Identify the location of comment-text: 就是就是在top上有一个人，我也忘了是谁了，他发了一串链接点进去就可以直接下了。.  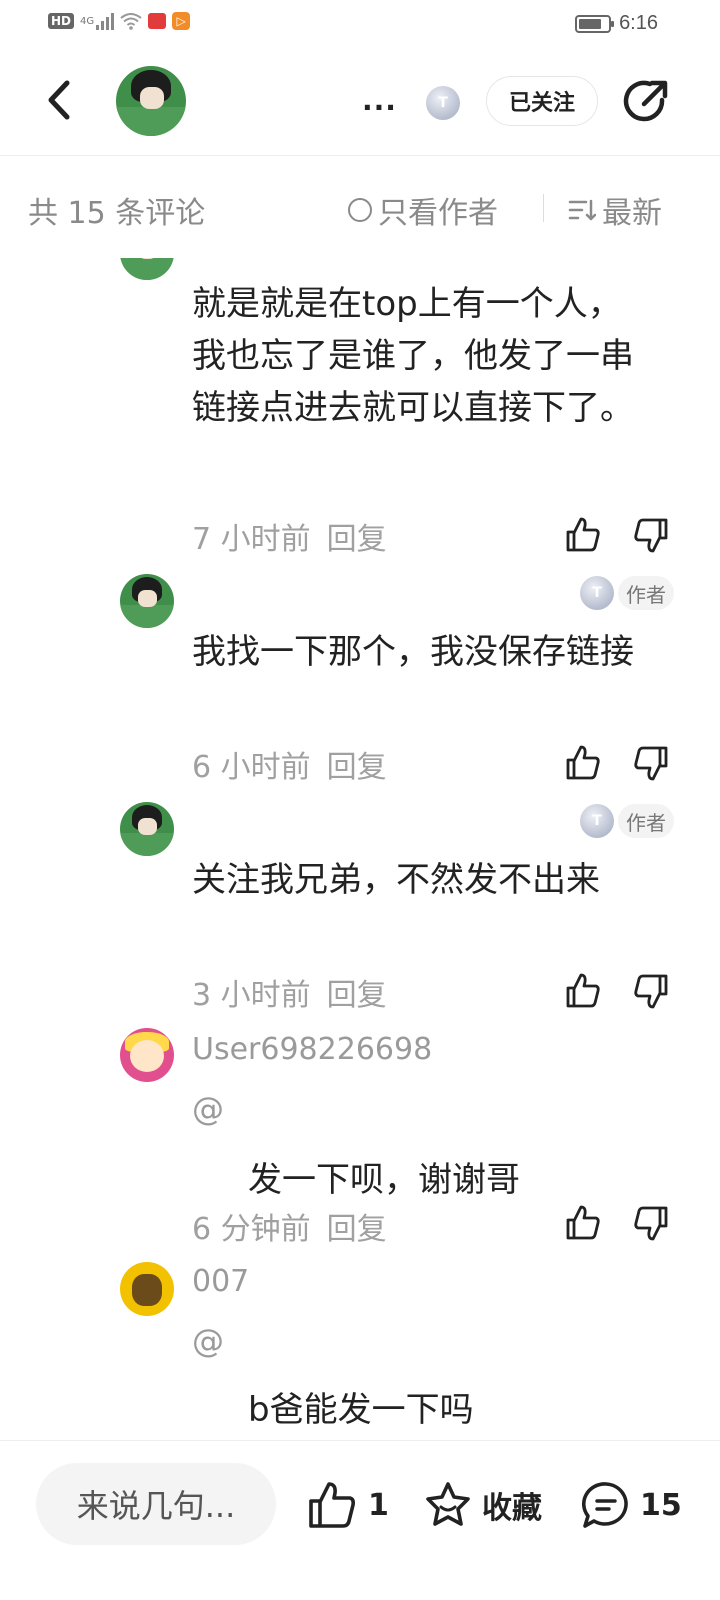
(413, 356).